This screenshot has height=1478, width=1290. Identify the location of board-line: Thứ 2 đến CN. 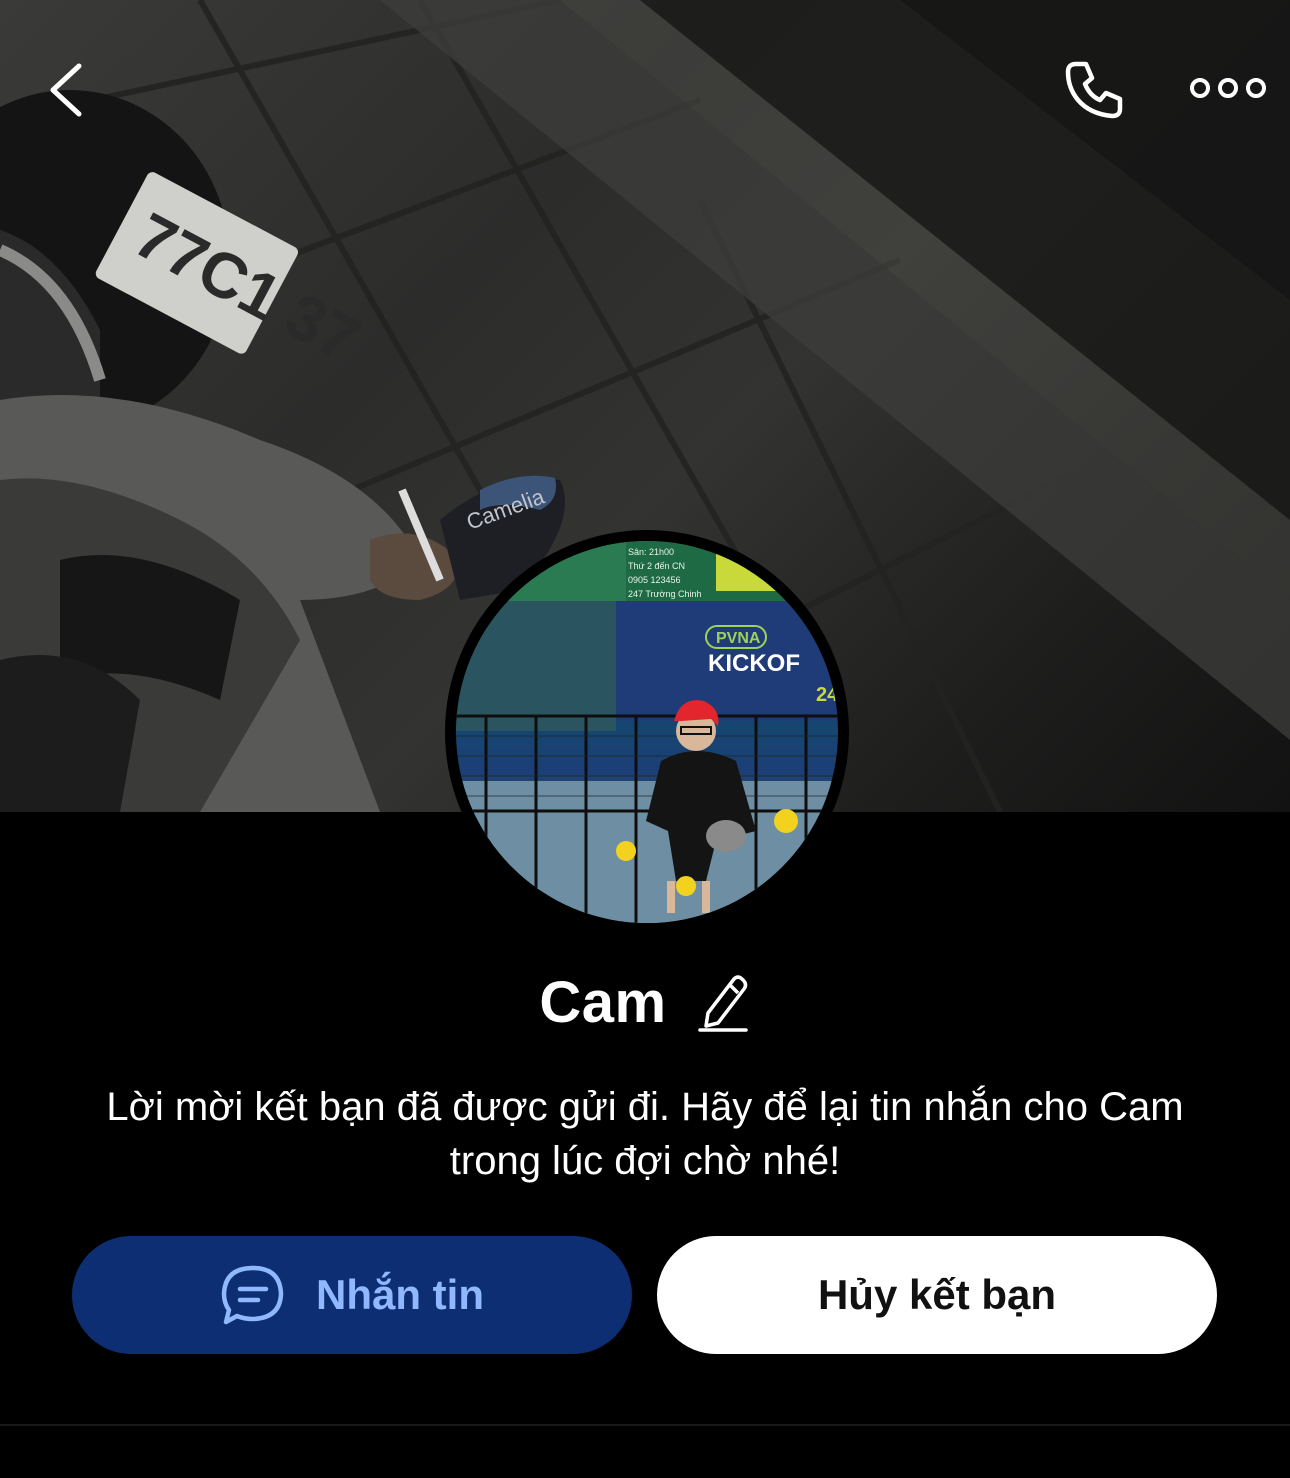
(656, 566).